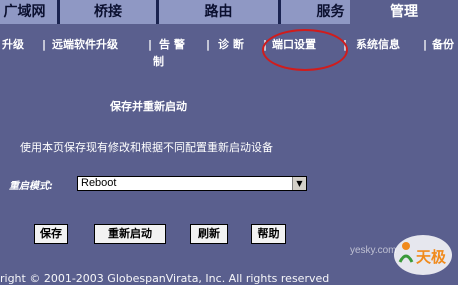  What do you see at coordinates (30, 12) in the screenshot?
I see `tab-wan: 广域网` at bounding box center [30, 12].